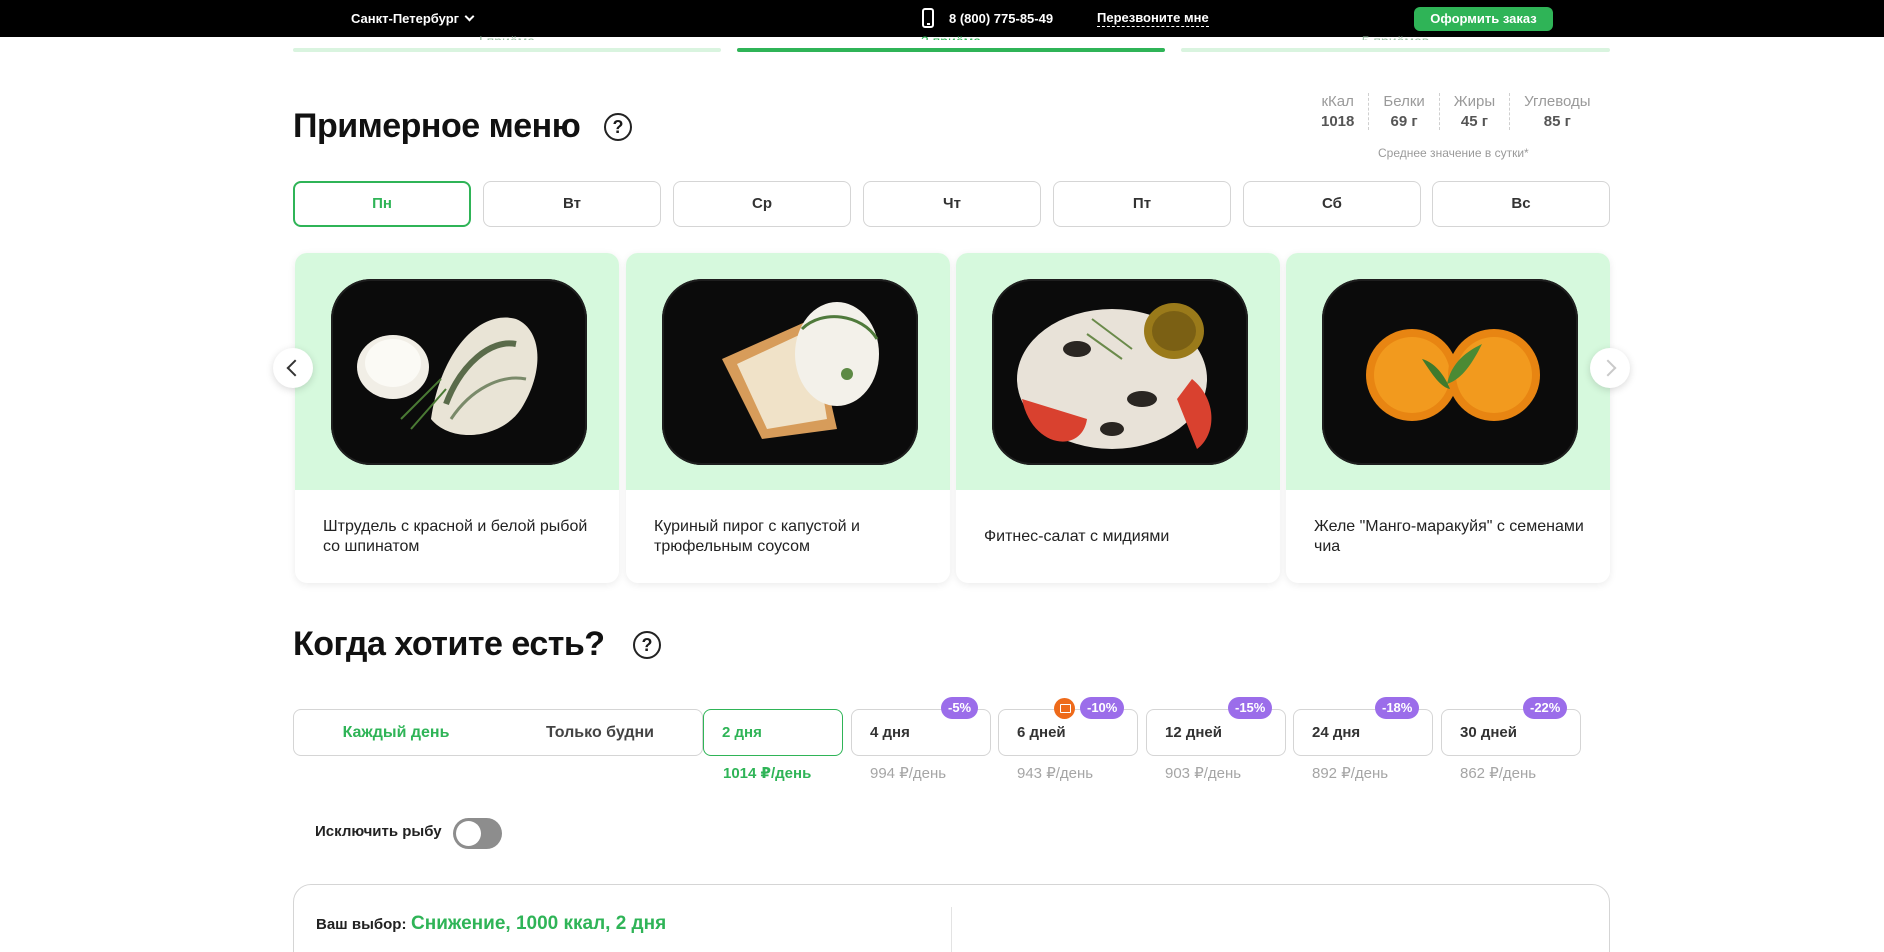  Describe the element at coordinates (1521, 204) in the screenshot. I see `day-tab-sun: Вс` at that location.